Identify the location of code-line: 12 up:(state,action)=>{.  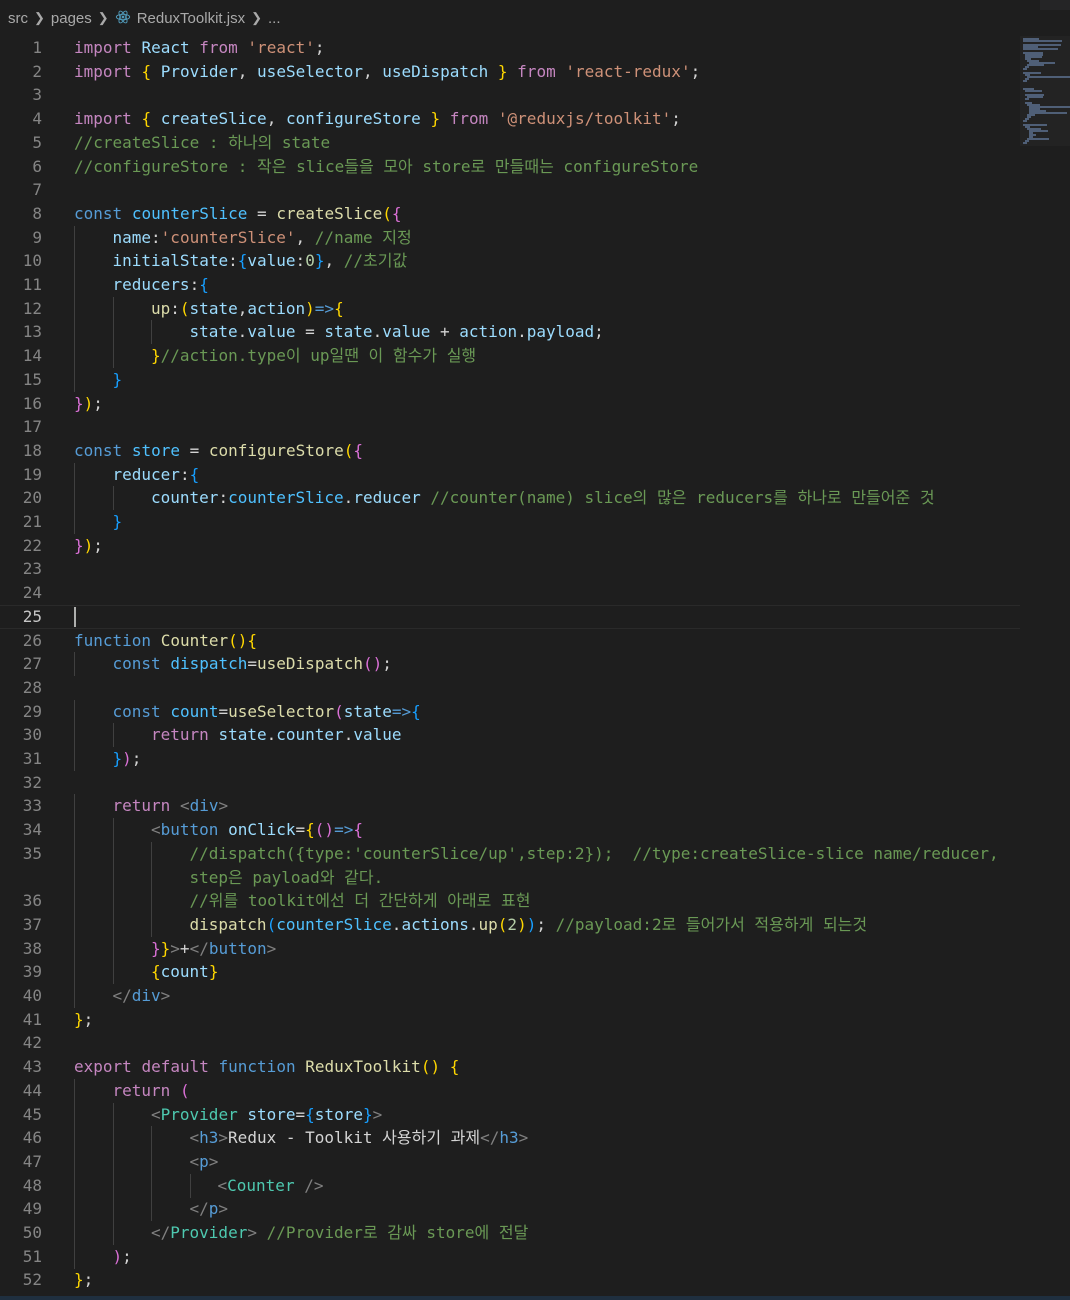
(510, 308).